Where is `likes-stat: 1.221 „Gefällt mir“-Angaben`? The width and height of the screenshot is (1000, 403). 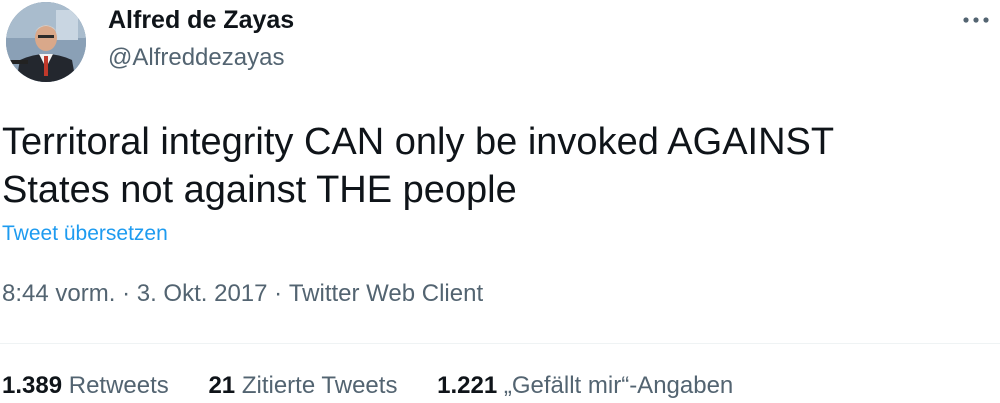
likes-stat: 1.221 „Gefällt mir“-Angaben is located at coordinates (585, 386).